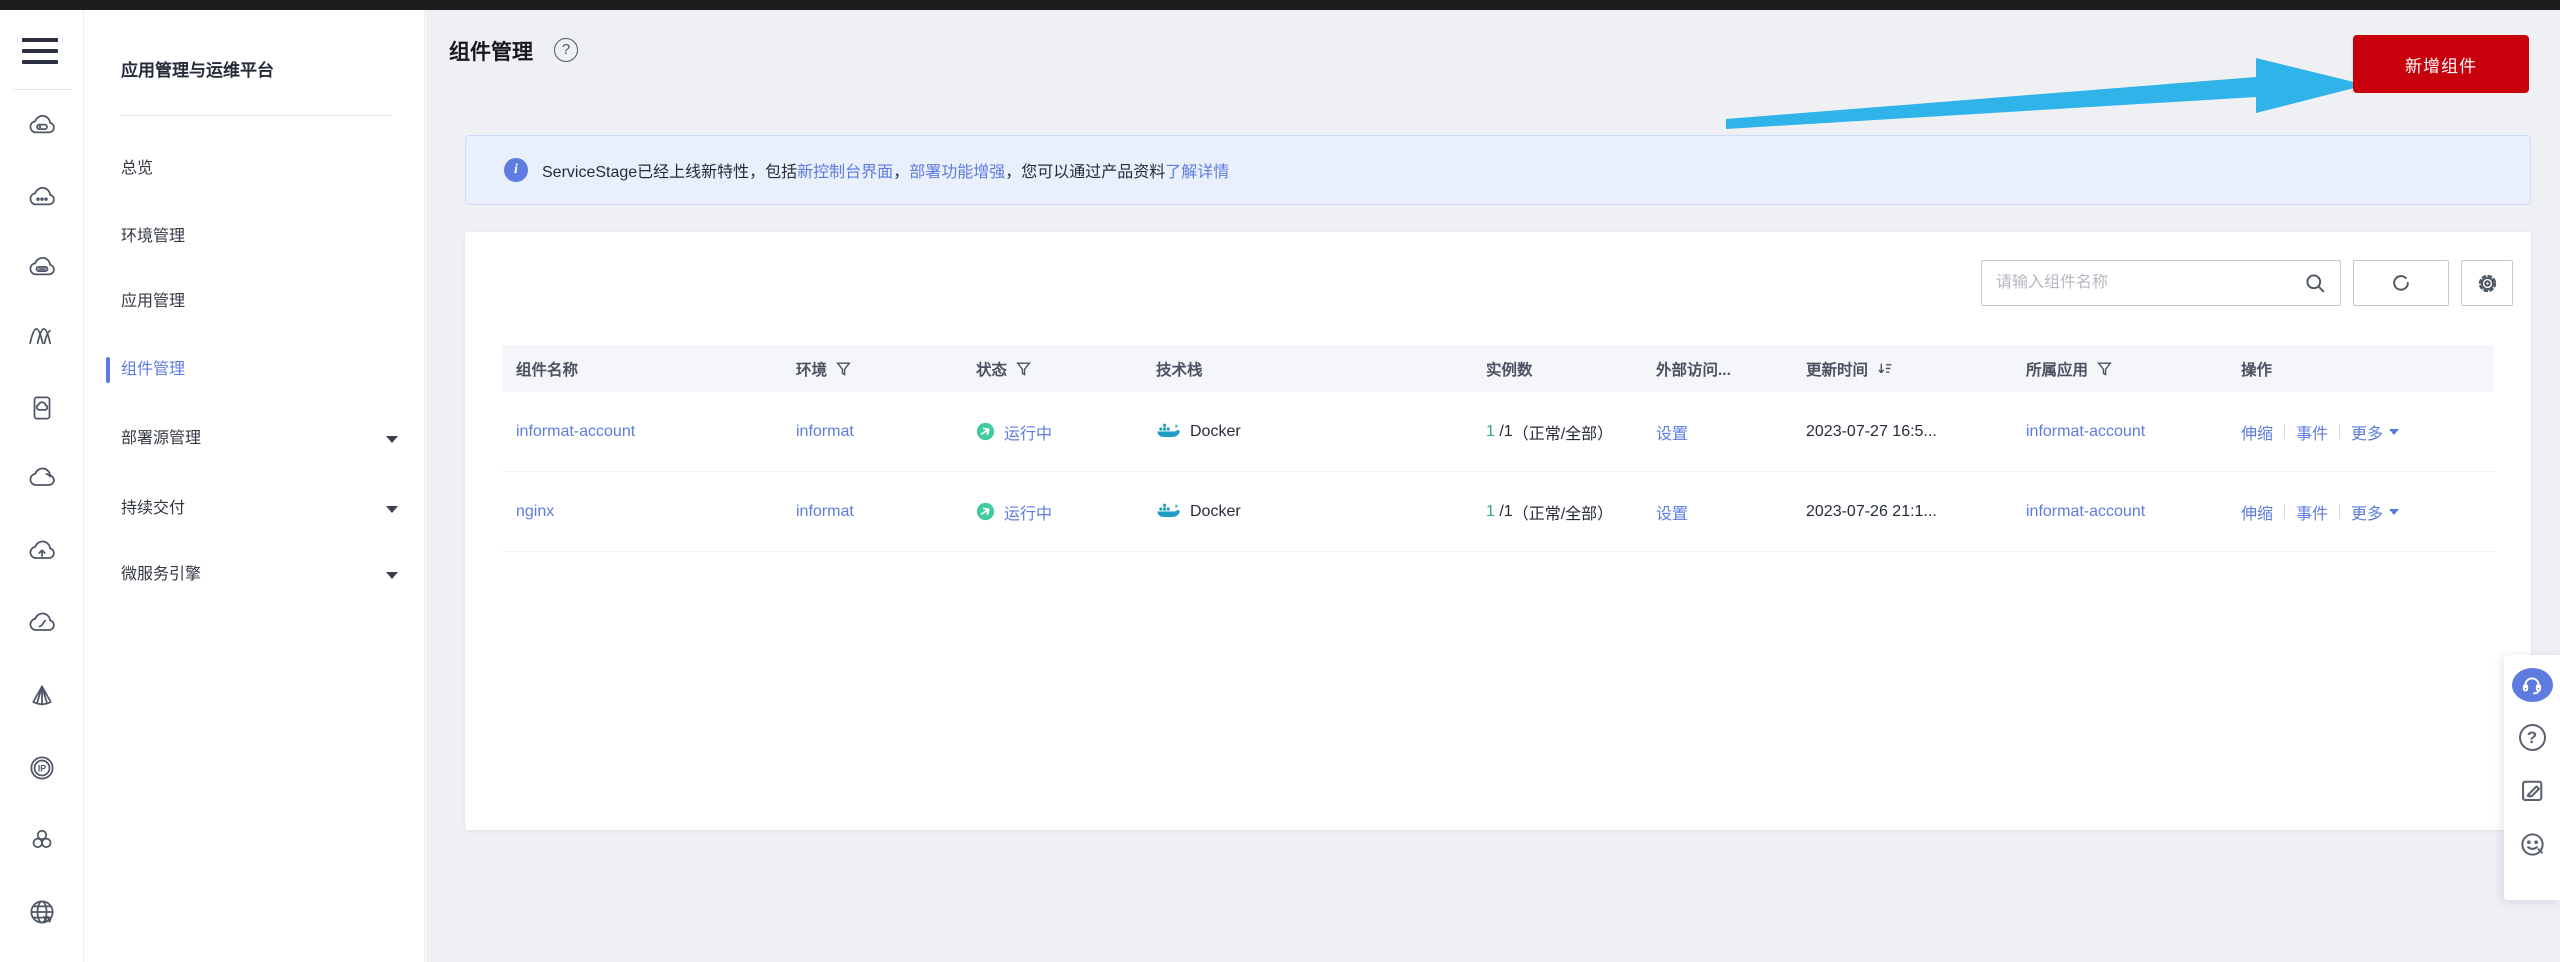 The height and width of the screenshot is (962, 2560). I want to click on rail-divider, so click(42, 89).